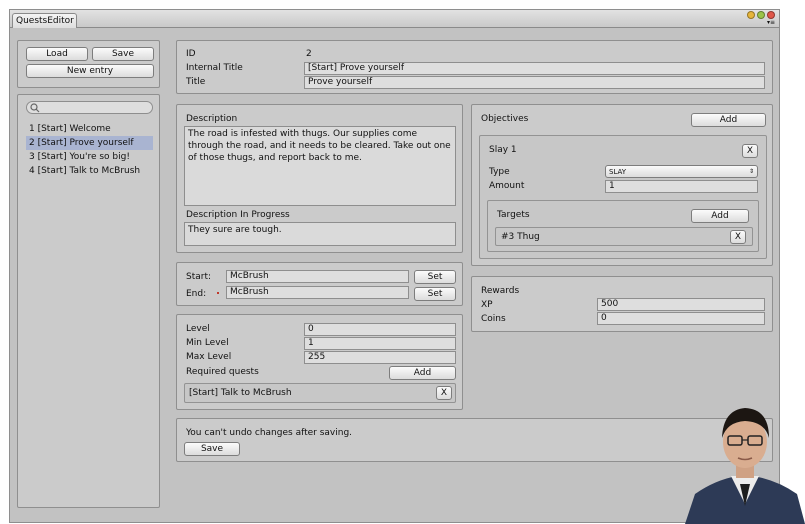 The width and height of the screenshot is (805, 524). What do you see at coordinates (728, 120) in the screenshot?
I see `add-objective-button: Add` at bounding box center [728, 120].